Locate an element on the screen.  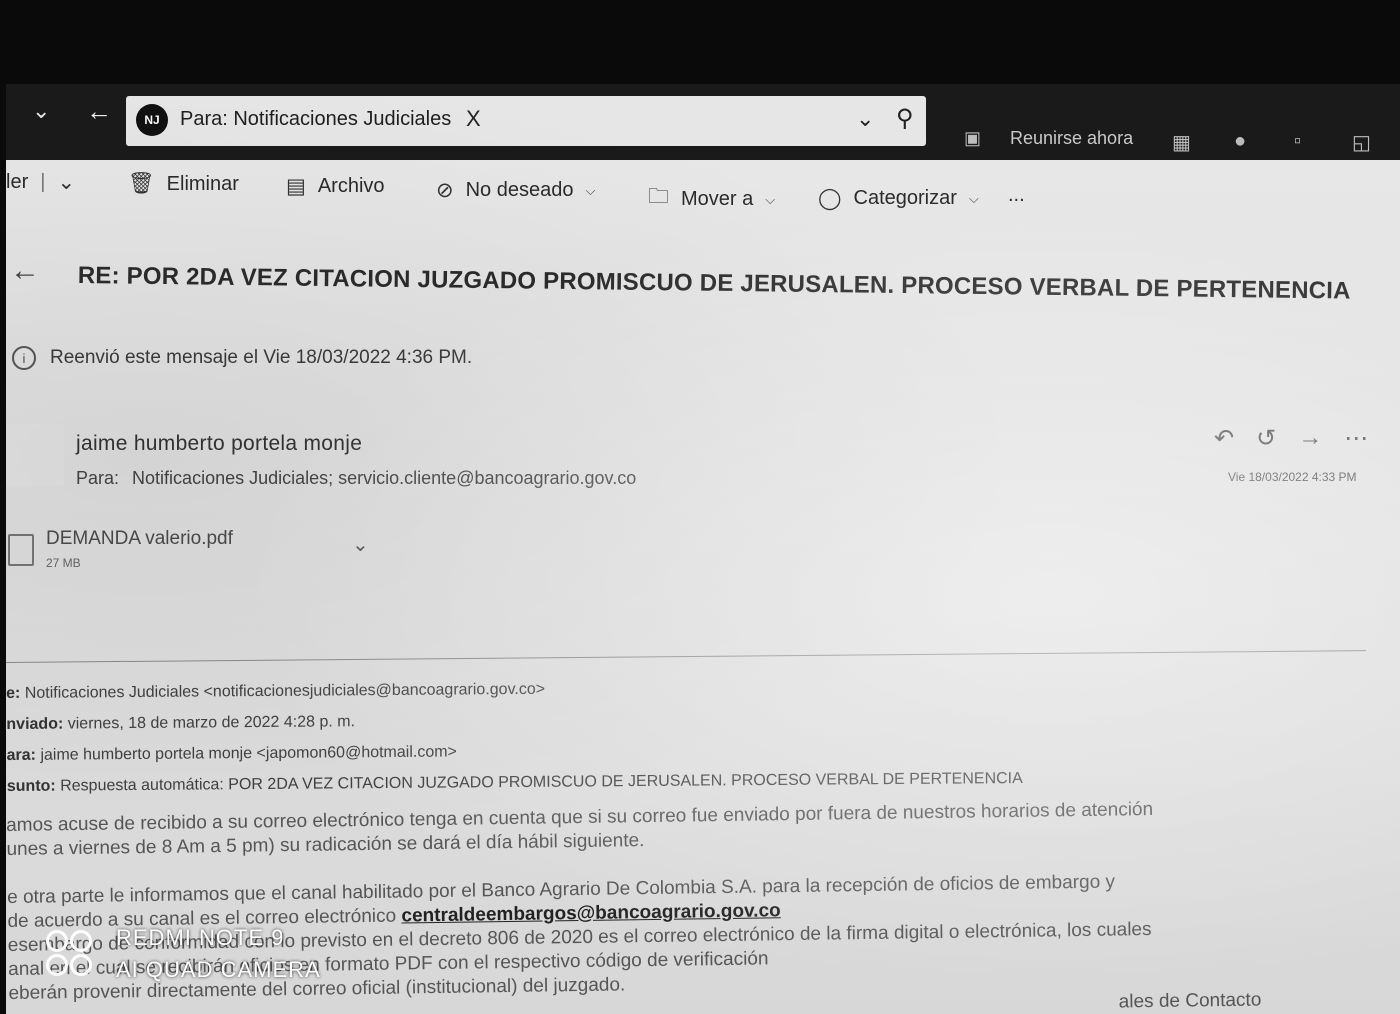
recipients-prefix: Para: is located at coordinates (98, 478).